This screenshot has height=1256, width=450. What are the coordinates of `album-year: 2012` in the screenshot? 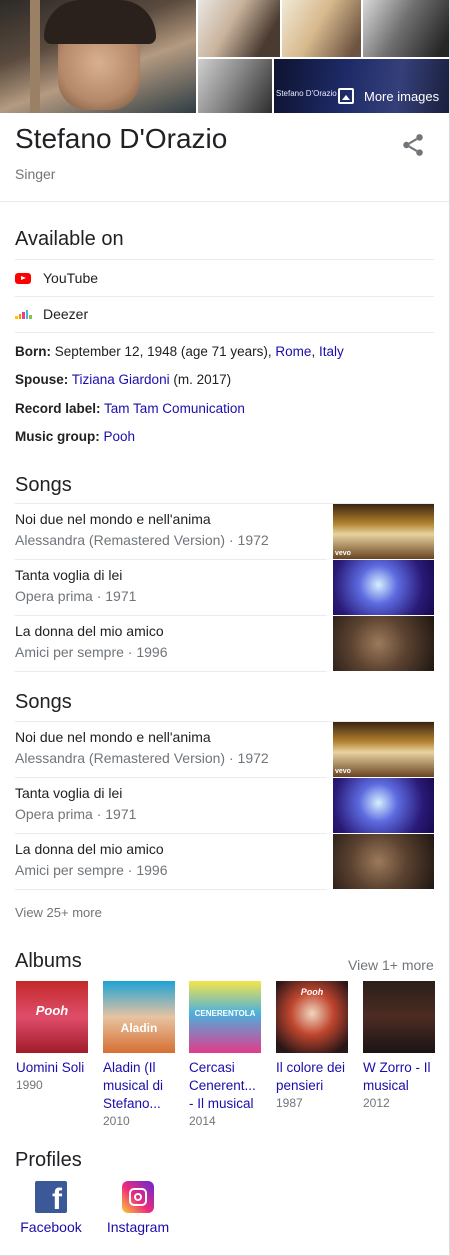 It's located at (376, 1103).